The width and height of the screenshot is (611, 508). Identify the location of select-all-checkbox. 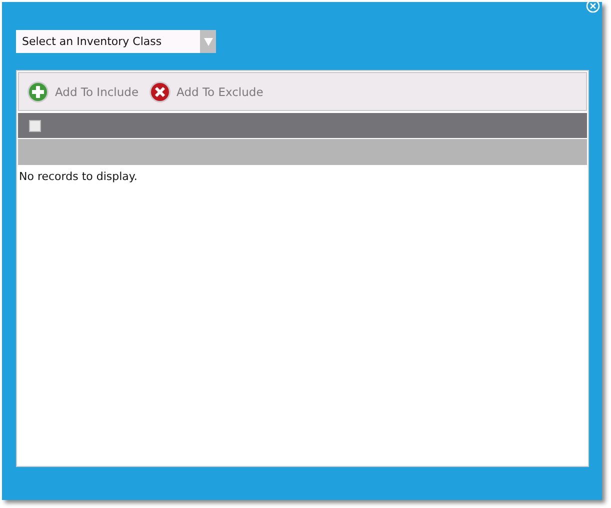
(35, 126).